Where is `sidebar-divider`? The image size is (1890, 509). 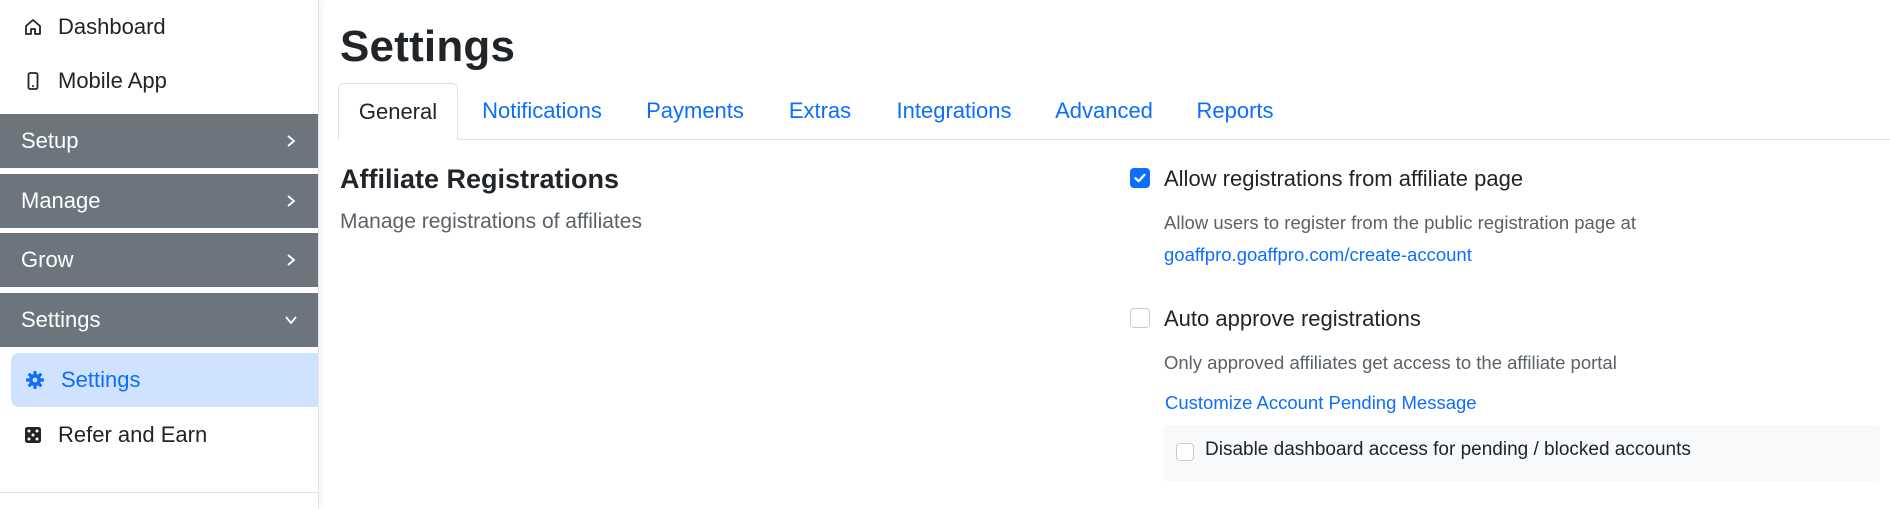
sidebar-divider is located at coordinates (159, 492).